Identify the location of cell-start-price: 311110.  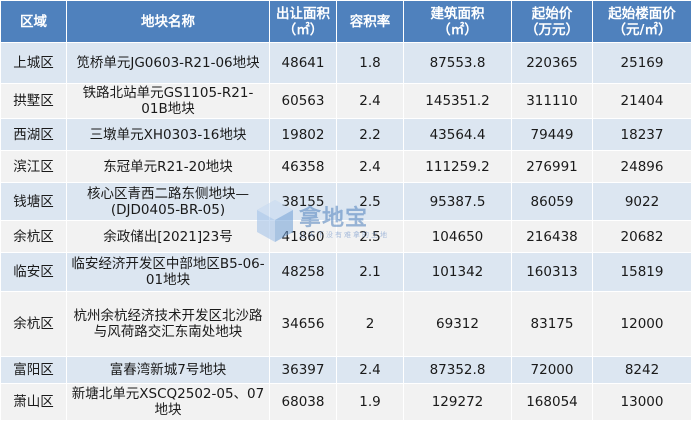
(552, 101).